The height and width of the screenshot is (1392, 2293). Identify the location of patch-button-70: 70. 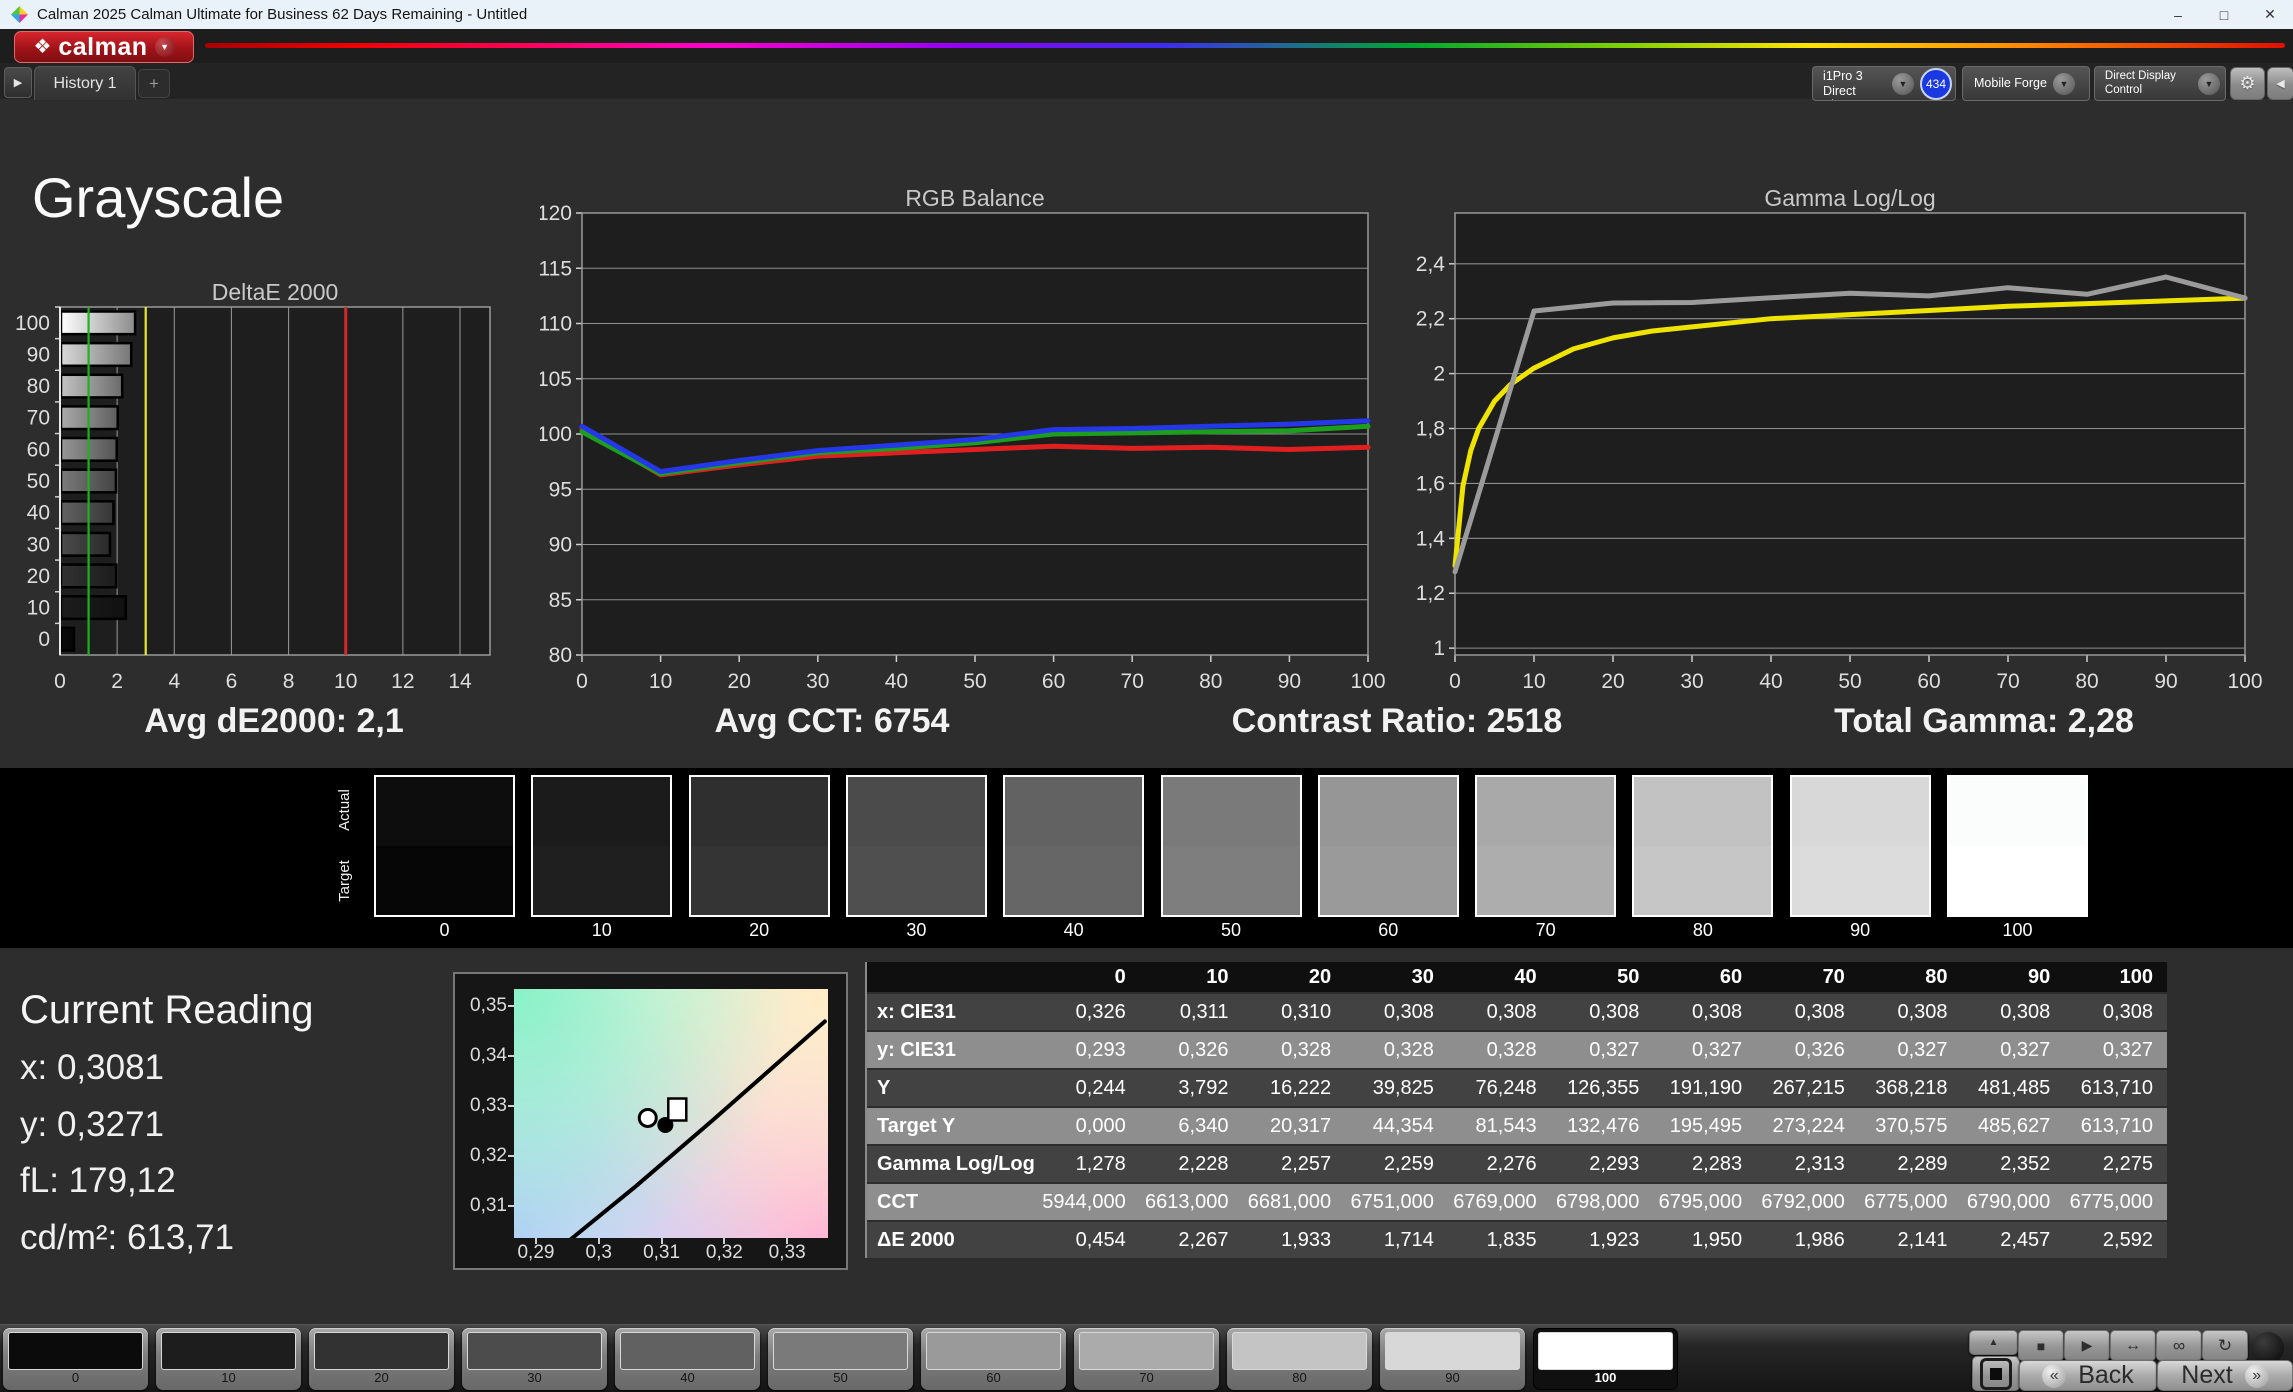
(1146, 1359).